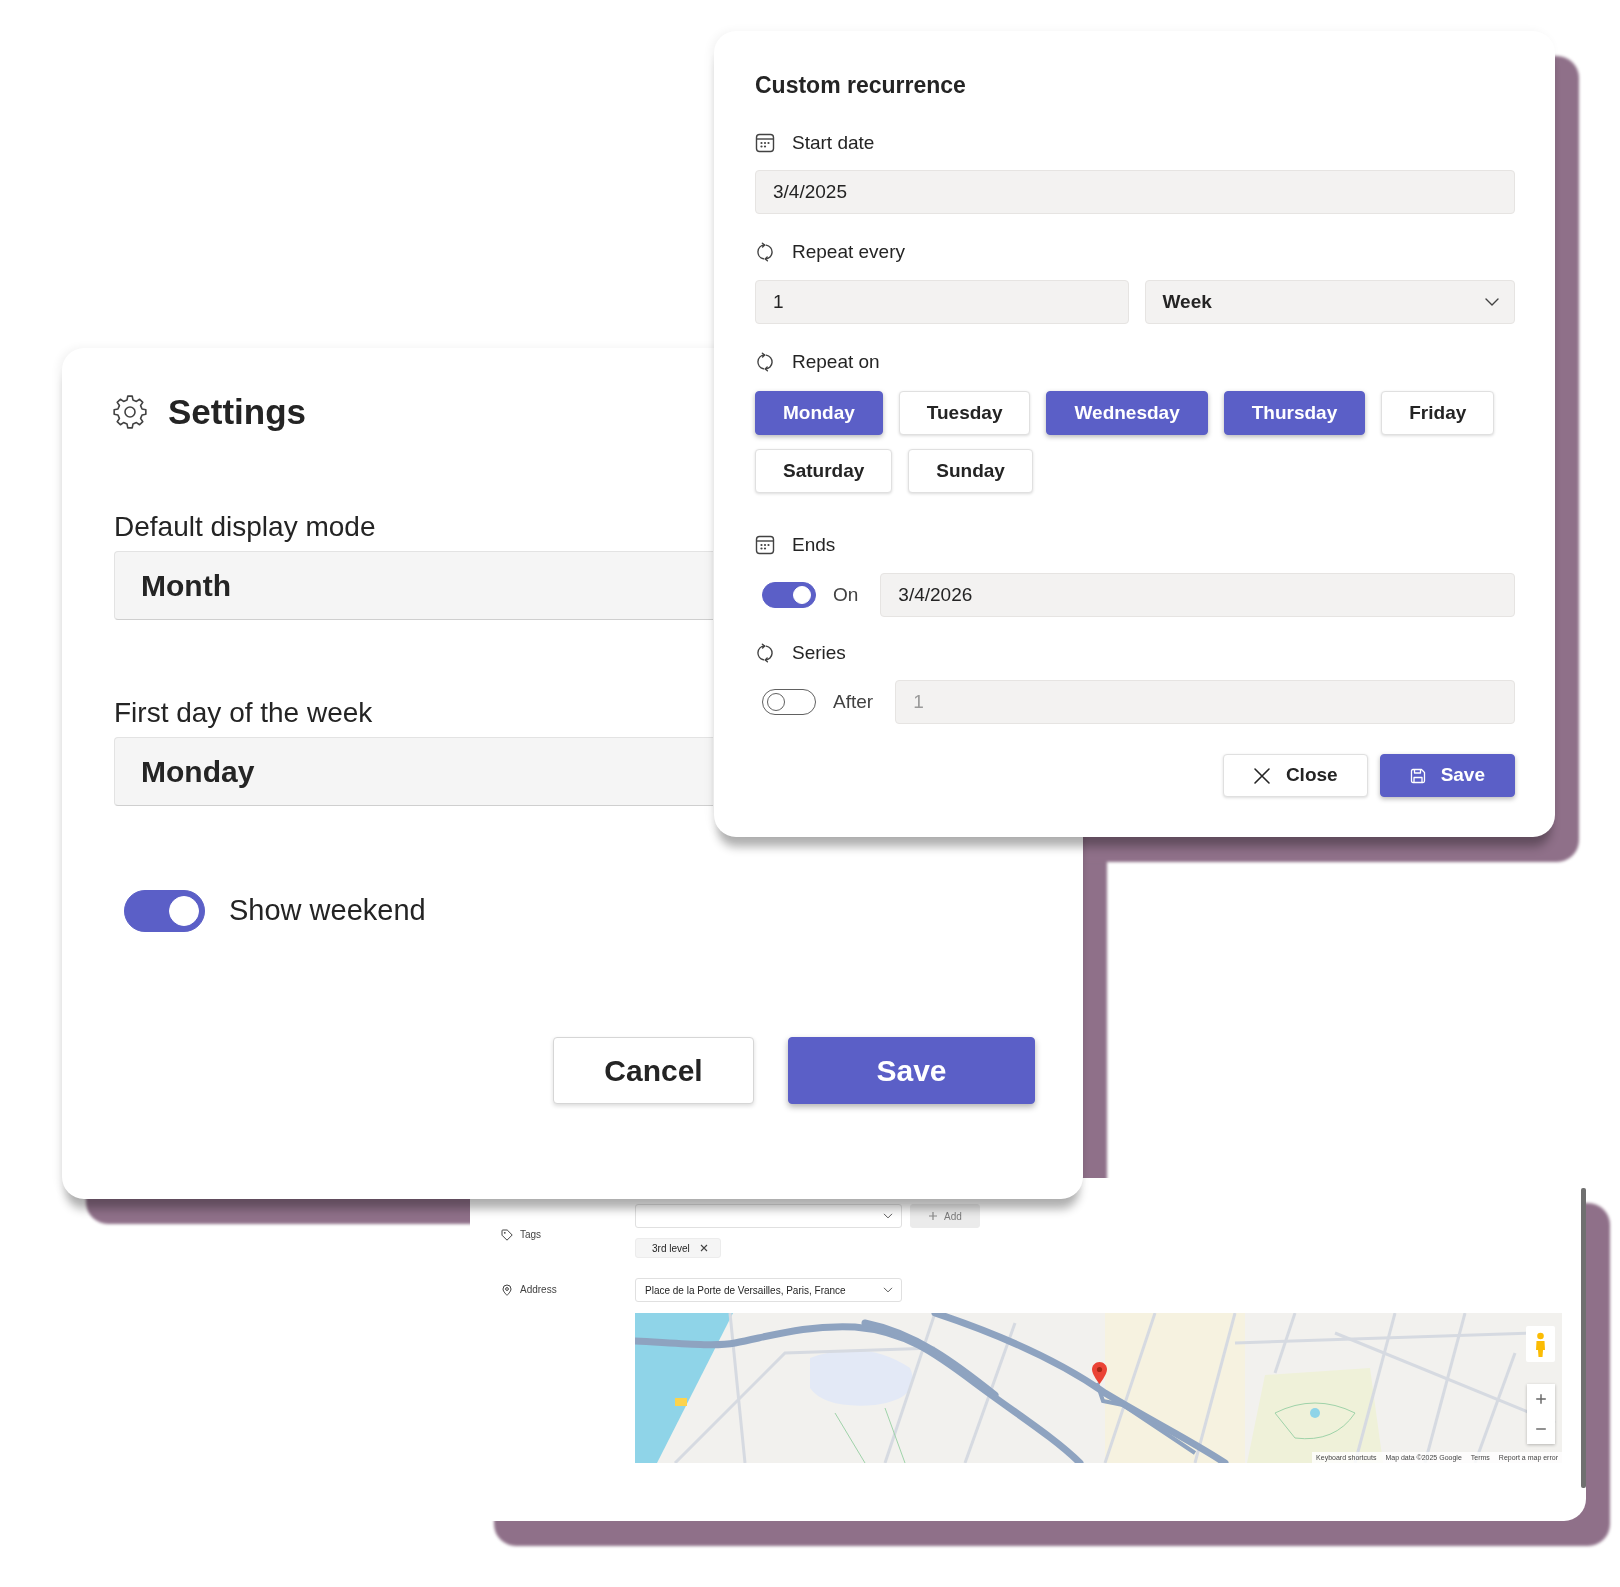 The height and width of the screenshot is (1587, 1620). Describe the element at coordinates (671, 1248) in the screenshot. I see `tag-label: 3rd level` at that location.